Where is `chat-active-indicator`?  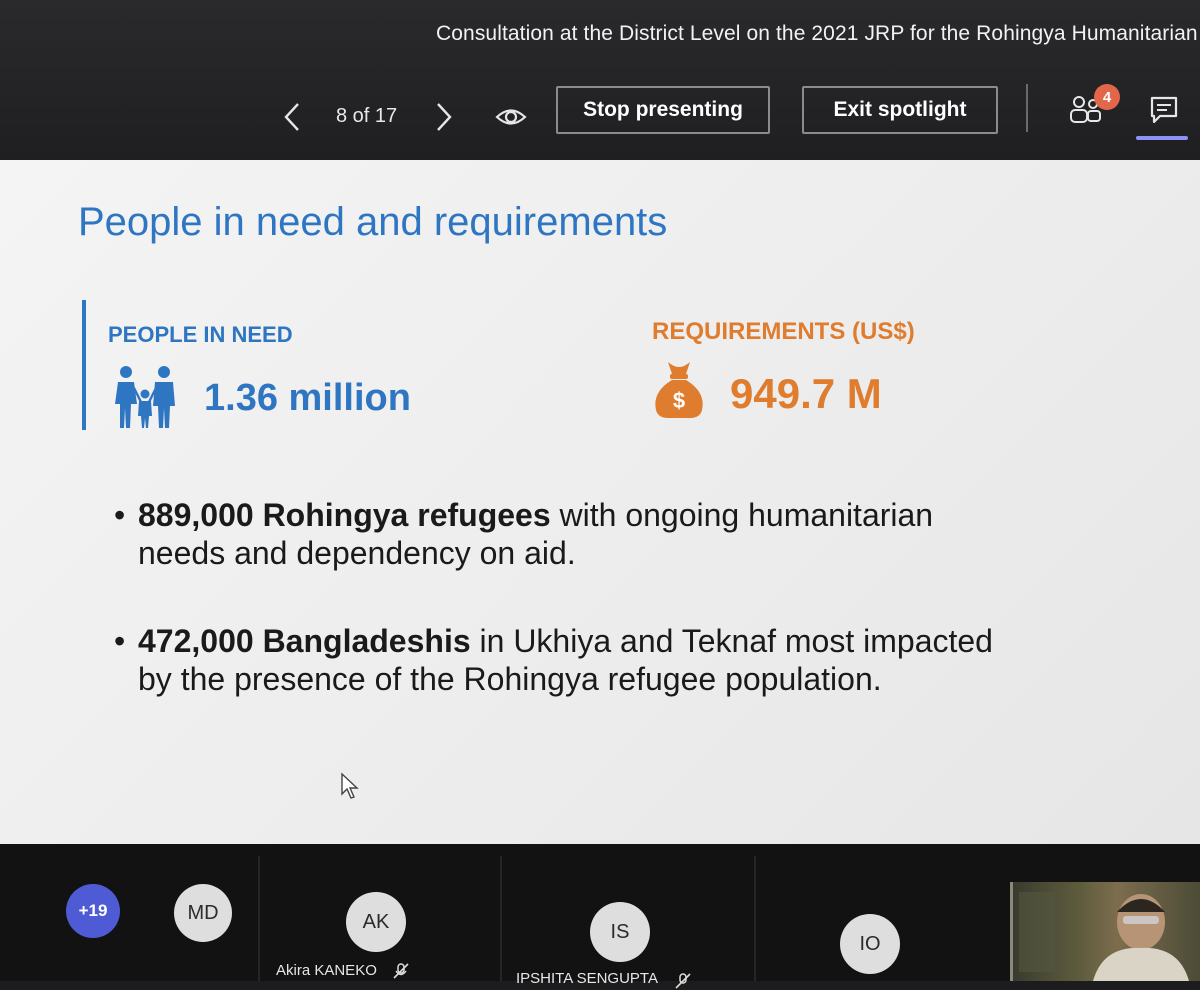 chat-active-indicator is located at coordinates (1162, 138).